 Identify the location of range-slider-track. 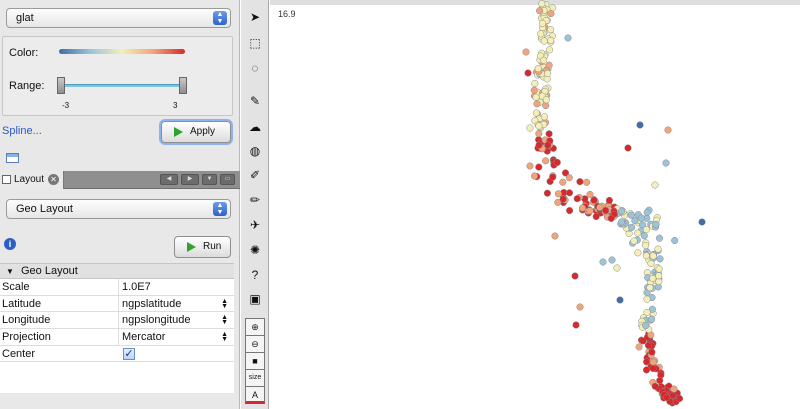
(123, 85).